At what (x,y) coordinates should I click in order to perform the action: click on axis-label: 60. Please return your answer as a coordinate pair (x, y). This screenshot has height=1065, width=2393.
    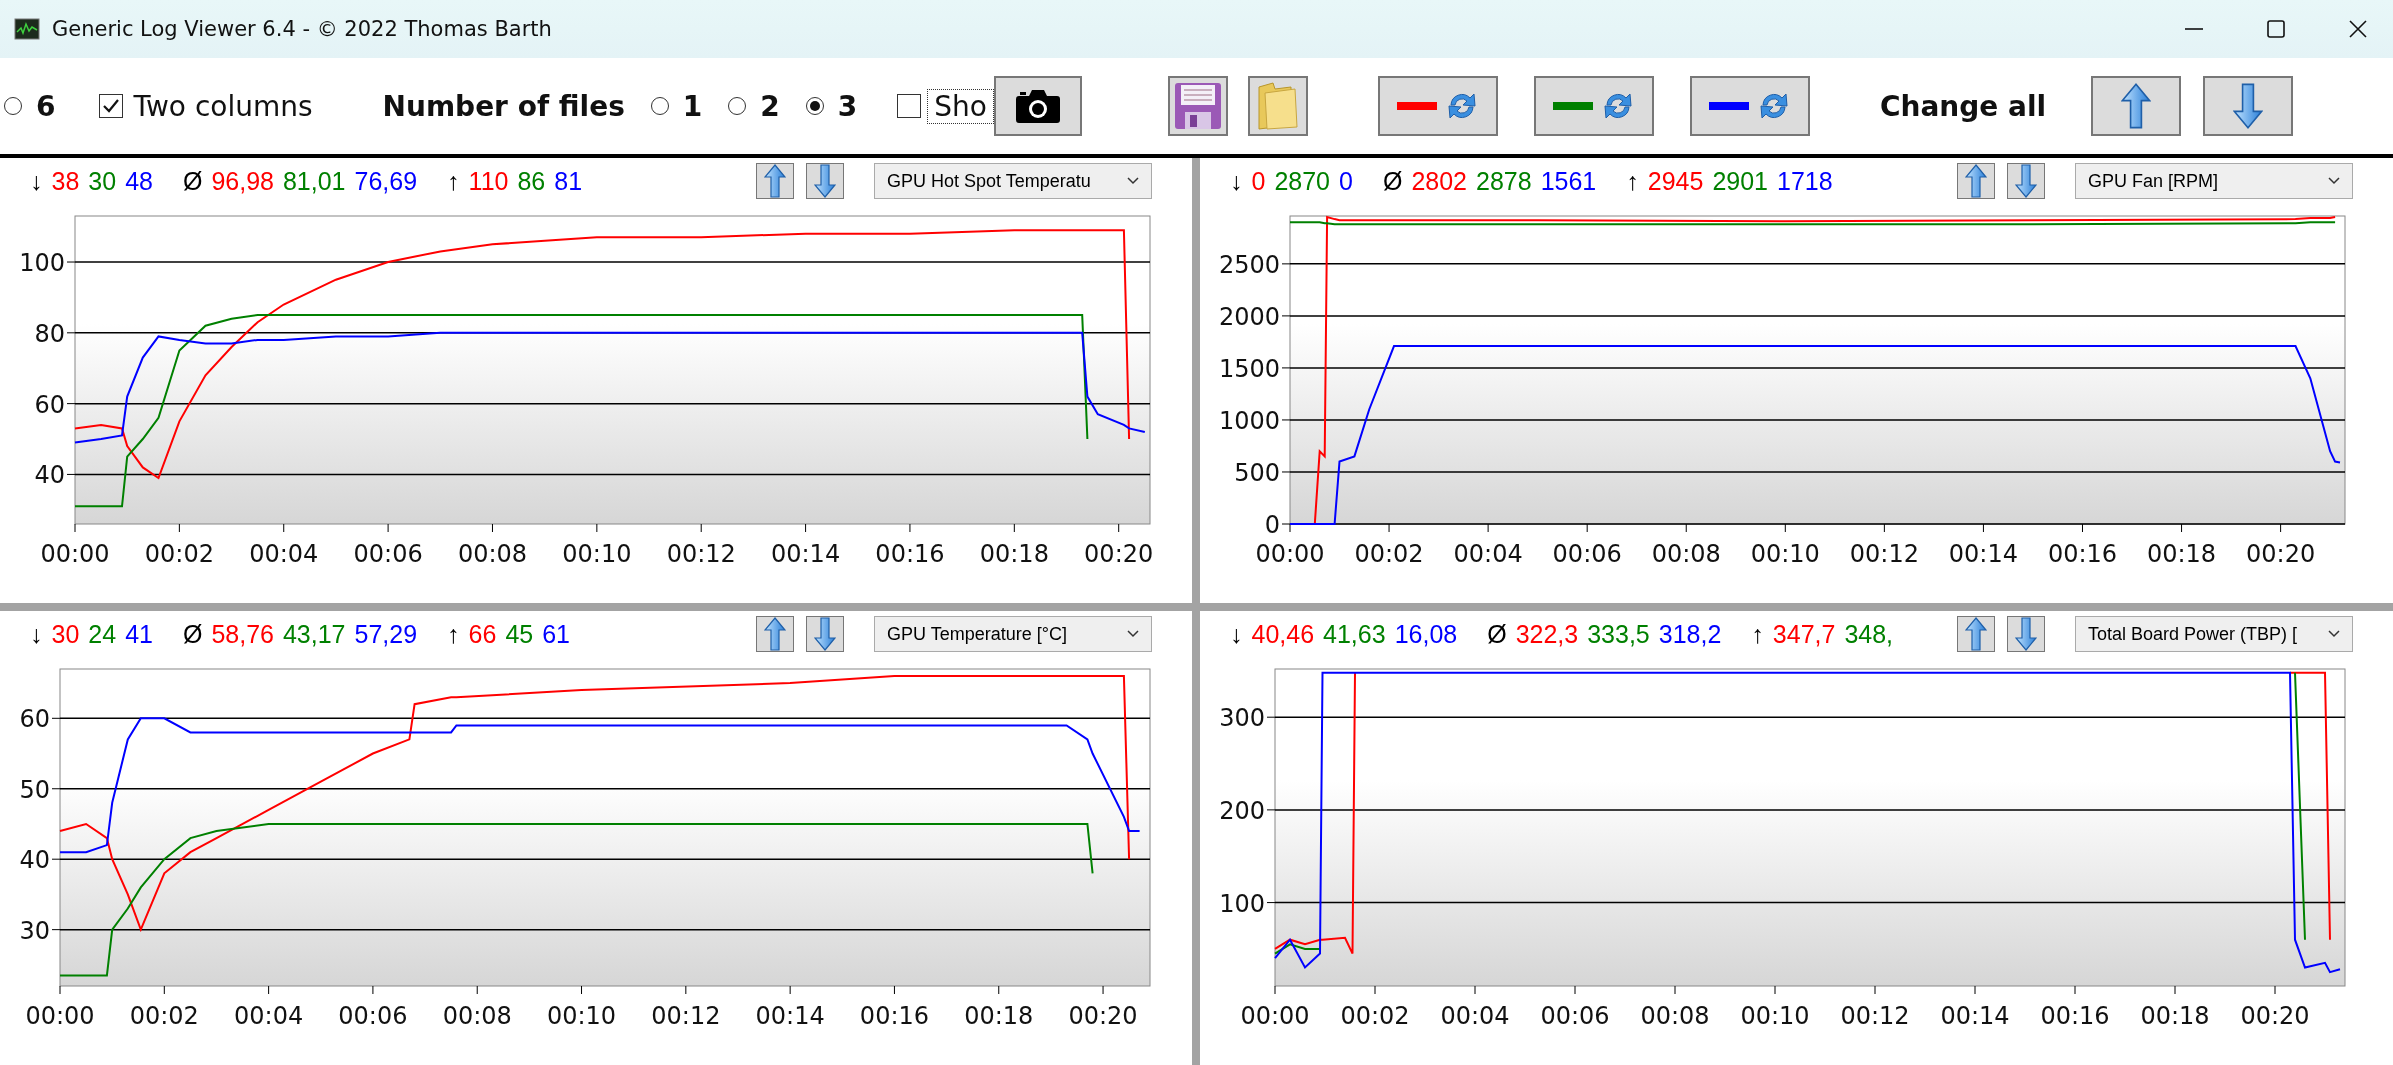
    Looking at the image, I should click on (49, 404).